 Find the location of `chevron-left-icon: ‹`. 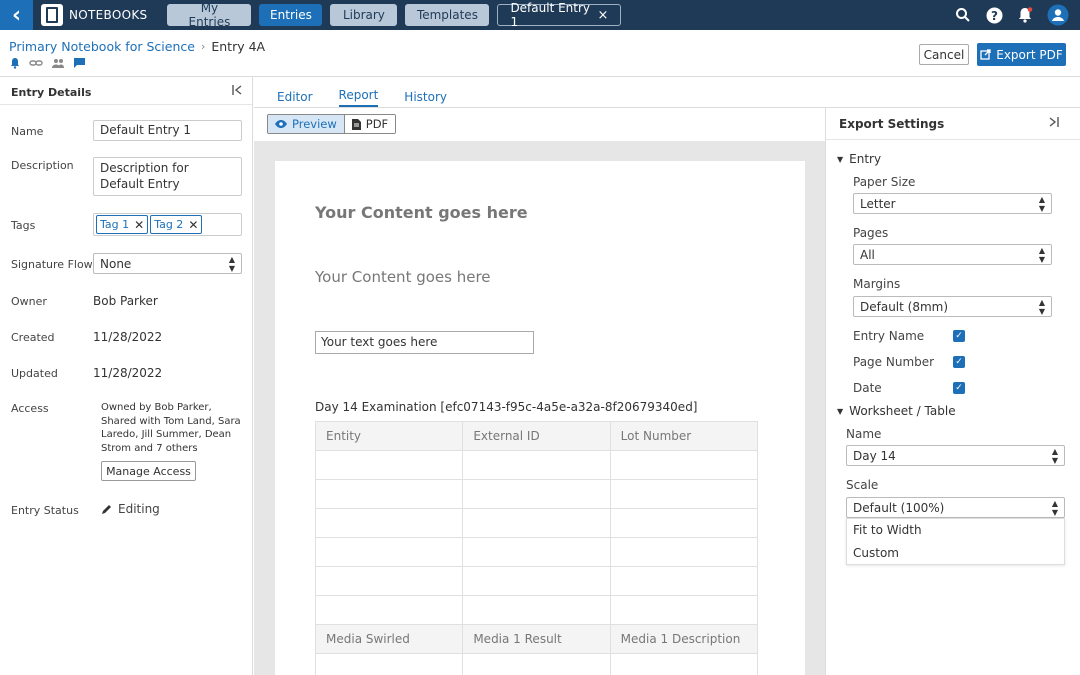

chevron-left-icon: ‹ is located at coordinates (16, 15).